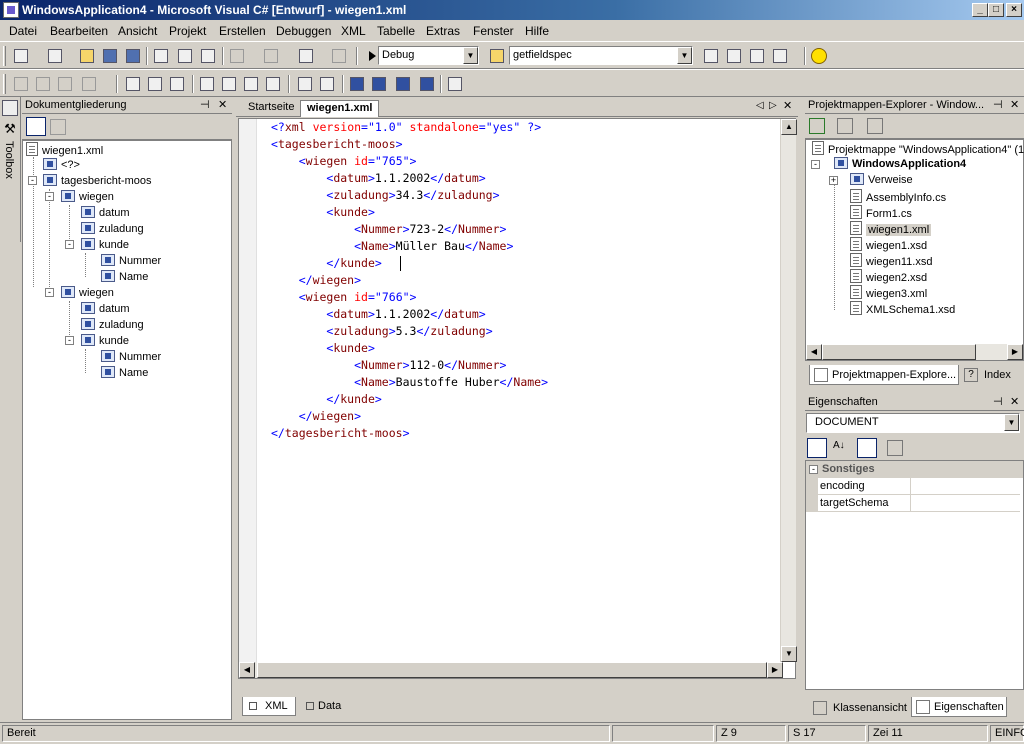  What do you see at coordinates (21, 84) in the screenshot?
I see `xml-tool-1-icon` at bounding box center [21, 84].